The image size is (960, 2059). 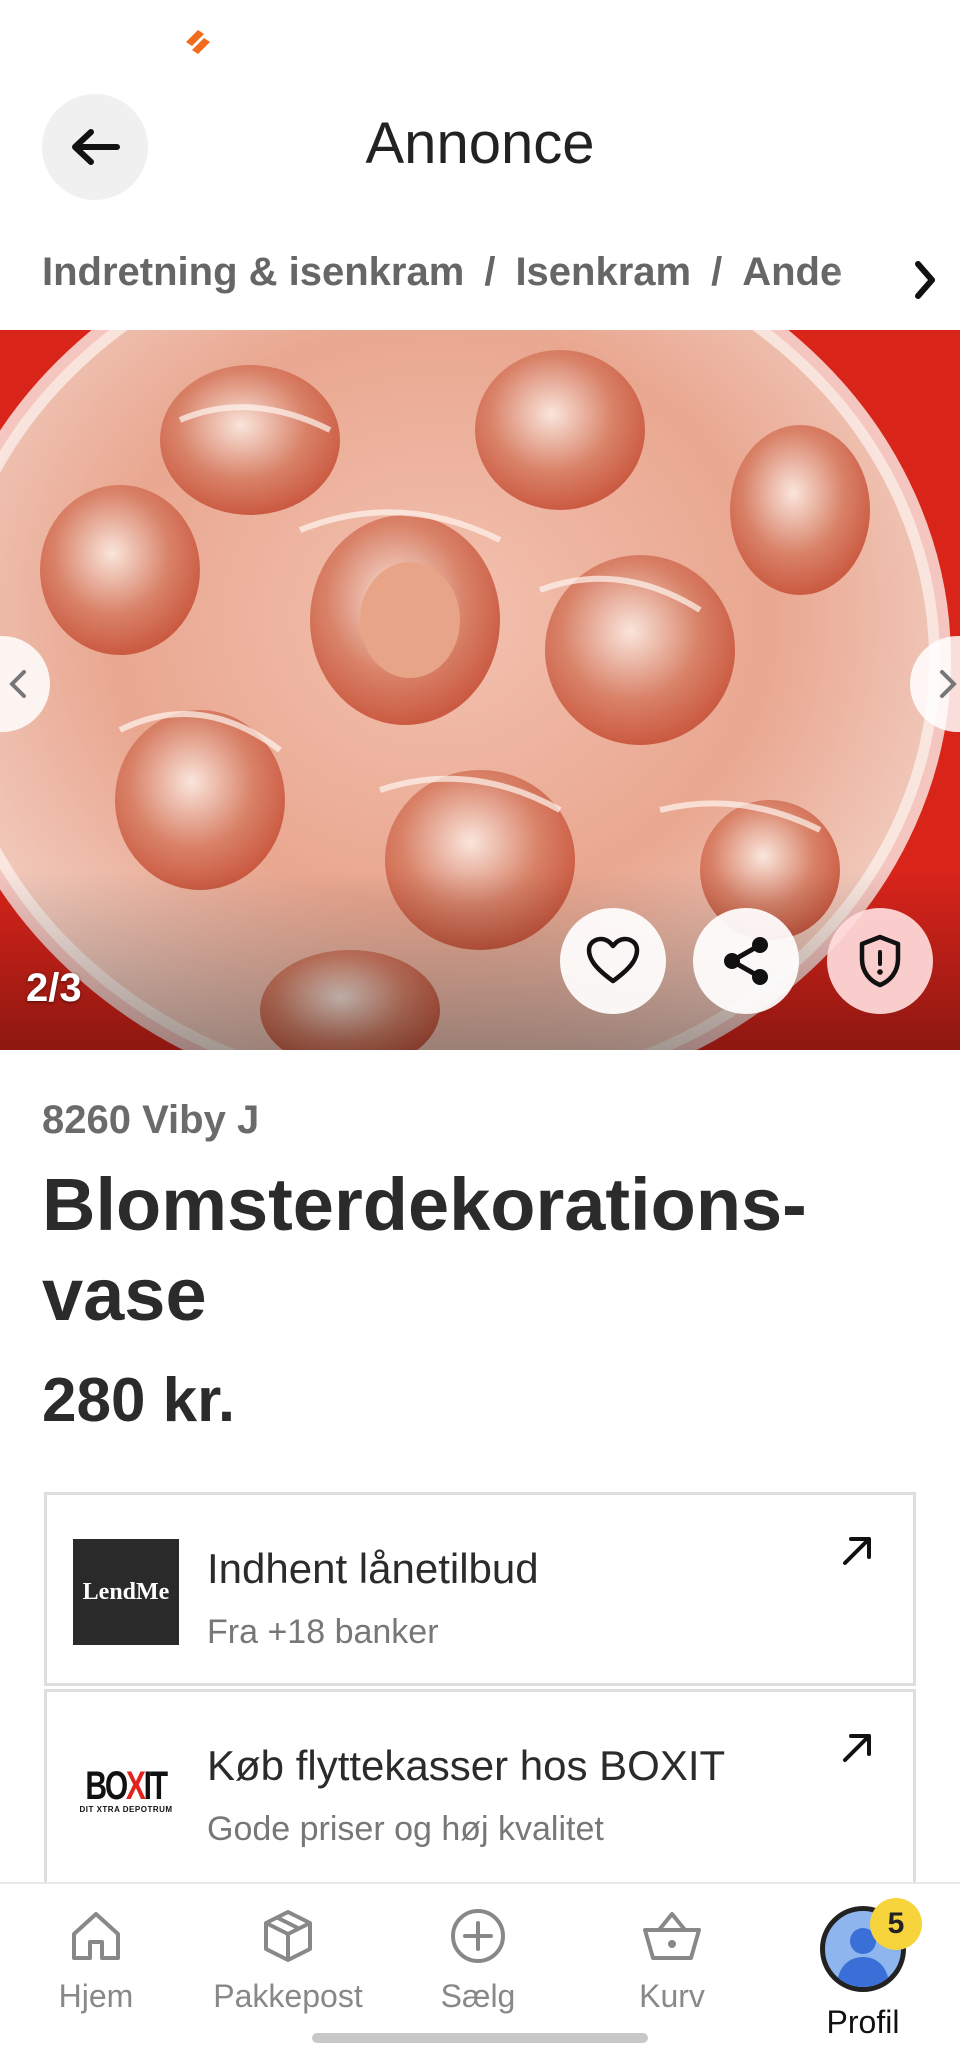 I want to click on share-icon, so click(x=746, y=961).